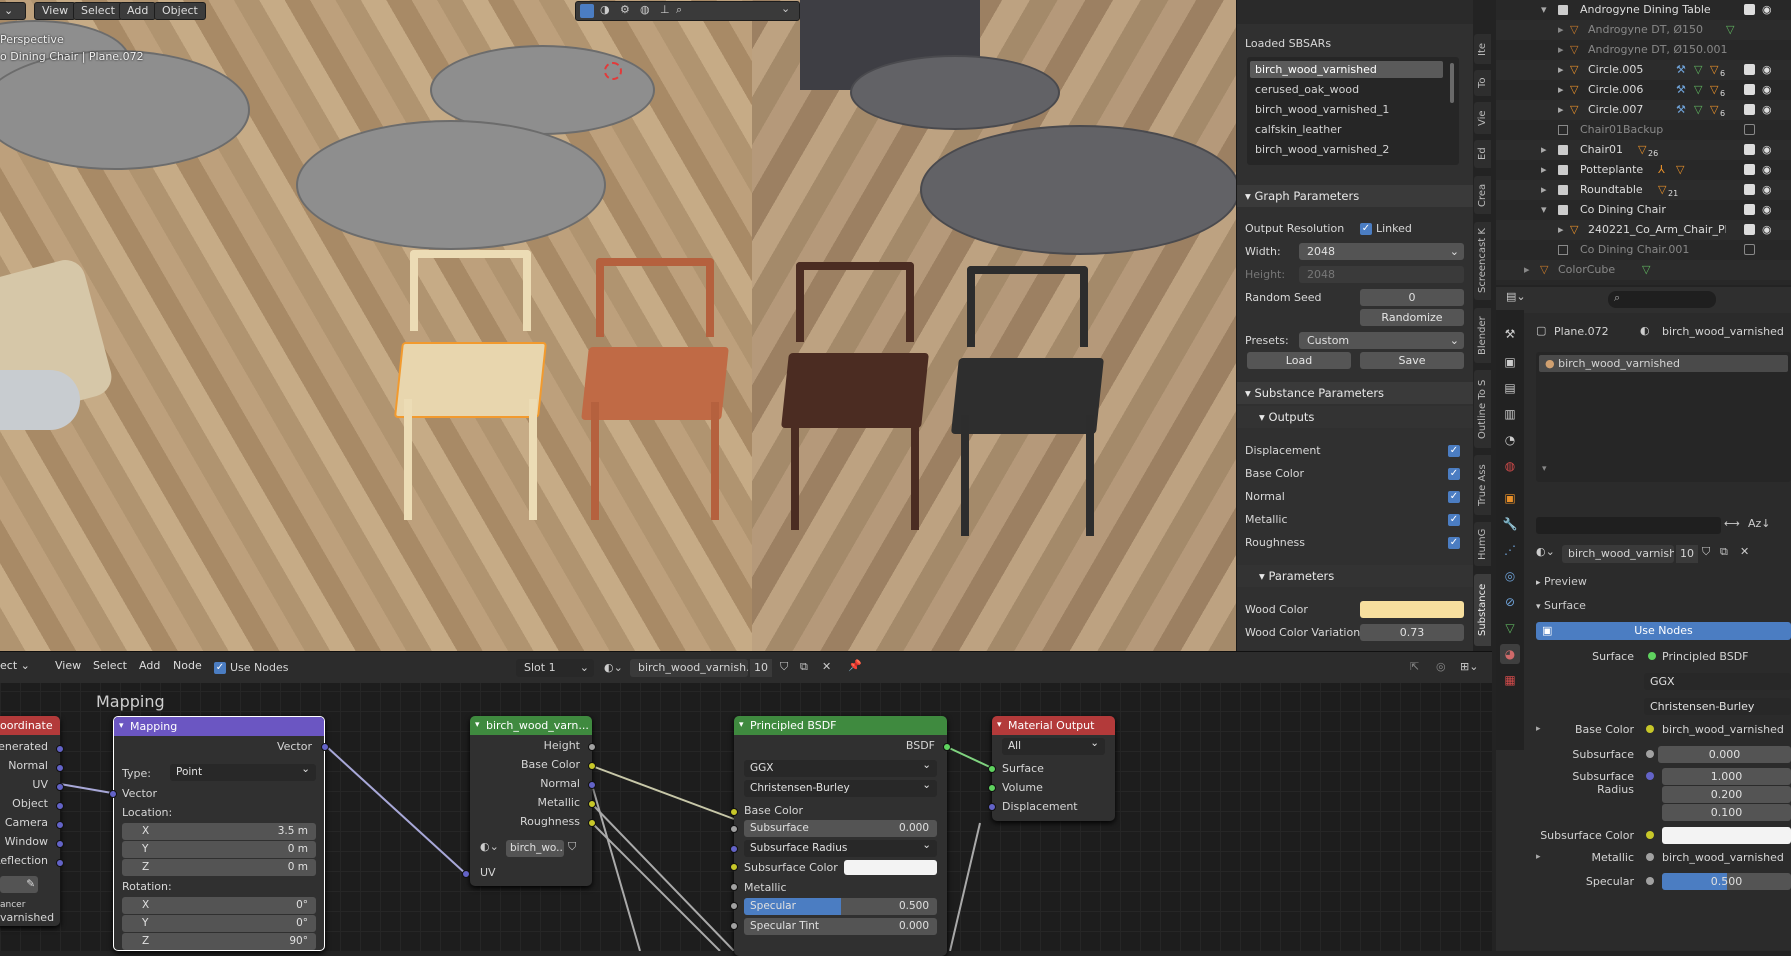  Describe the element at coordinates (592, 747) in the screenshot. I see `socket-height` at that location.